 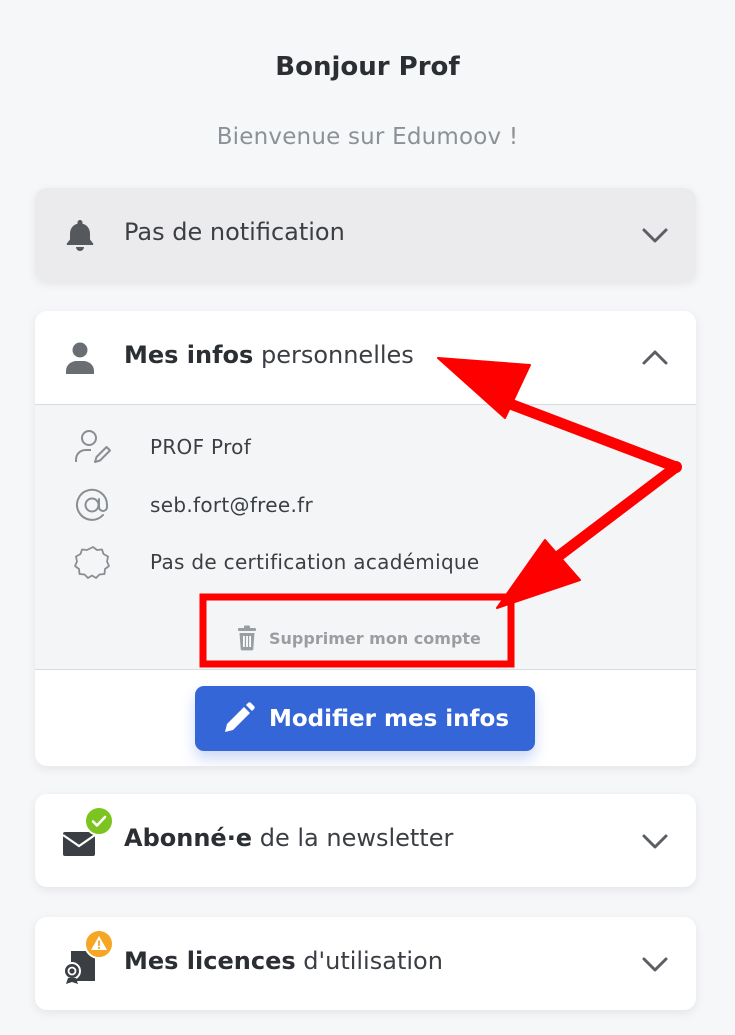 What do you see at coordinates (655, 358) in the screenshot?
I see `chevron-up-icon` at bounding box center [655, 358].